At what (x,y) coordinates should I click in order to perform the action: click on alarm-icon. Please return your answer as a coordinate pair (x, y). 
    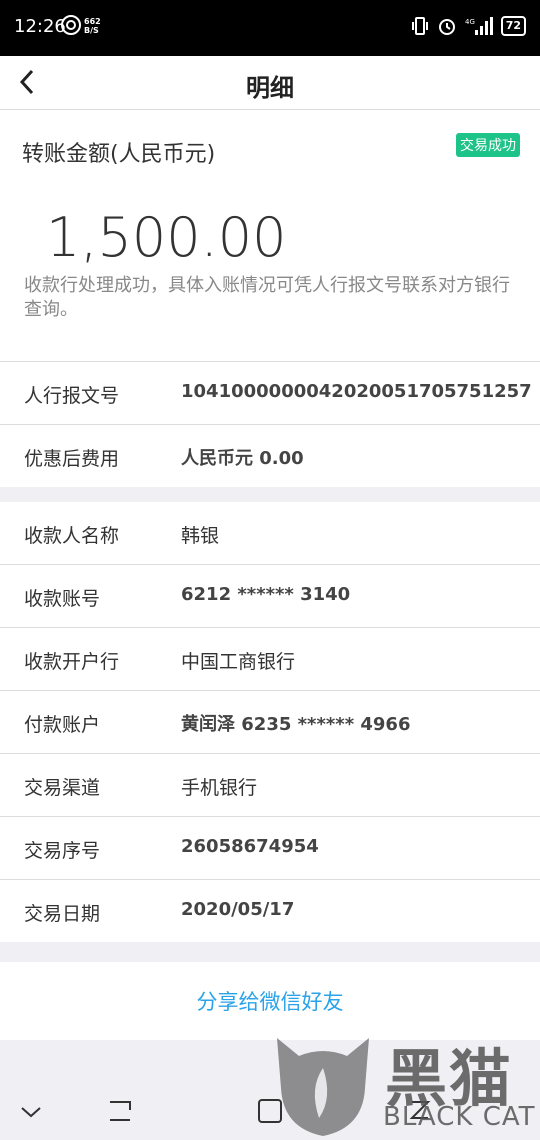
    Looking at the image, I should click on (446, 27).